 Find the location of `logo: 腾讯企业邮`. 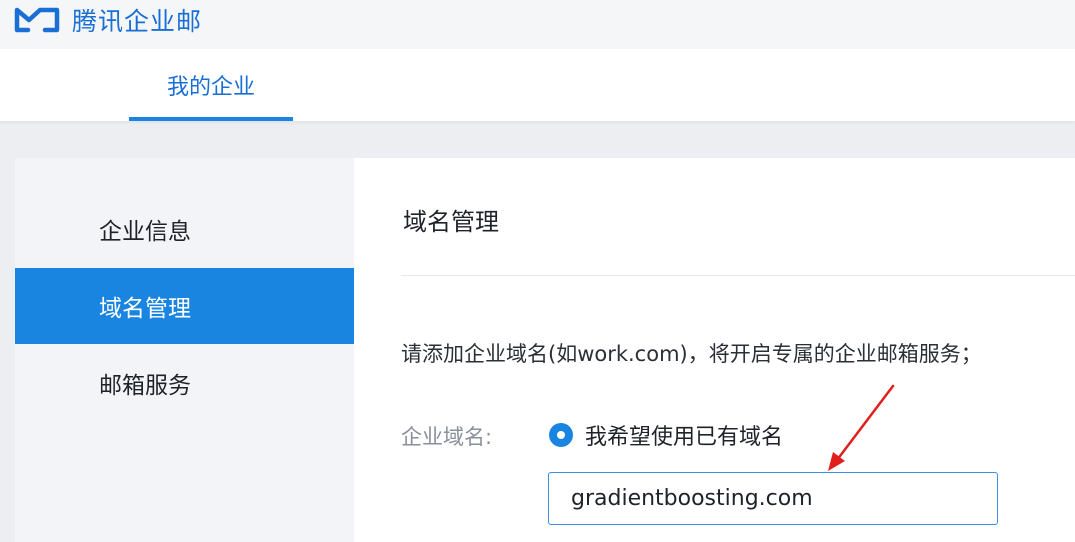

logo: 腾讯企业邮 is located at coordinates (108, 20).